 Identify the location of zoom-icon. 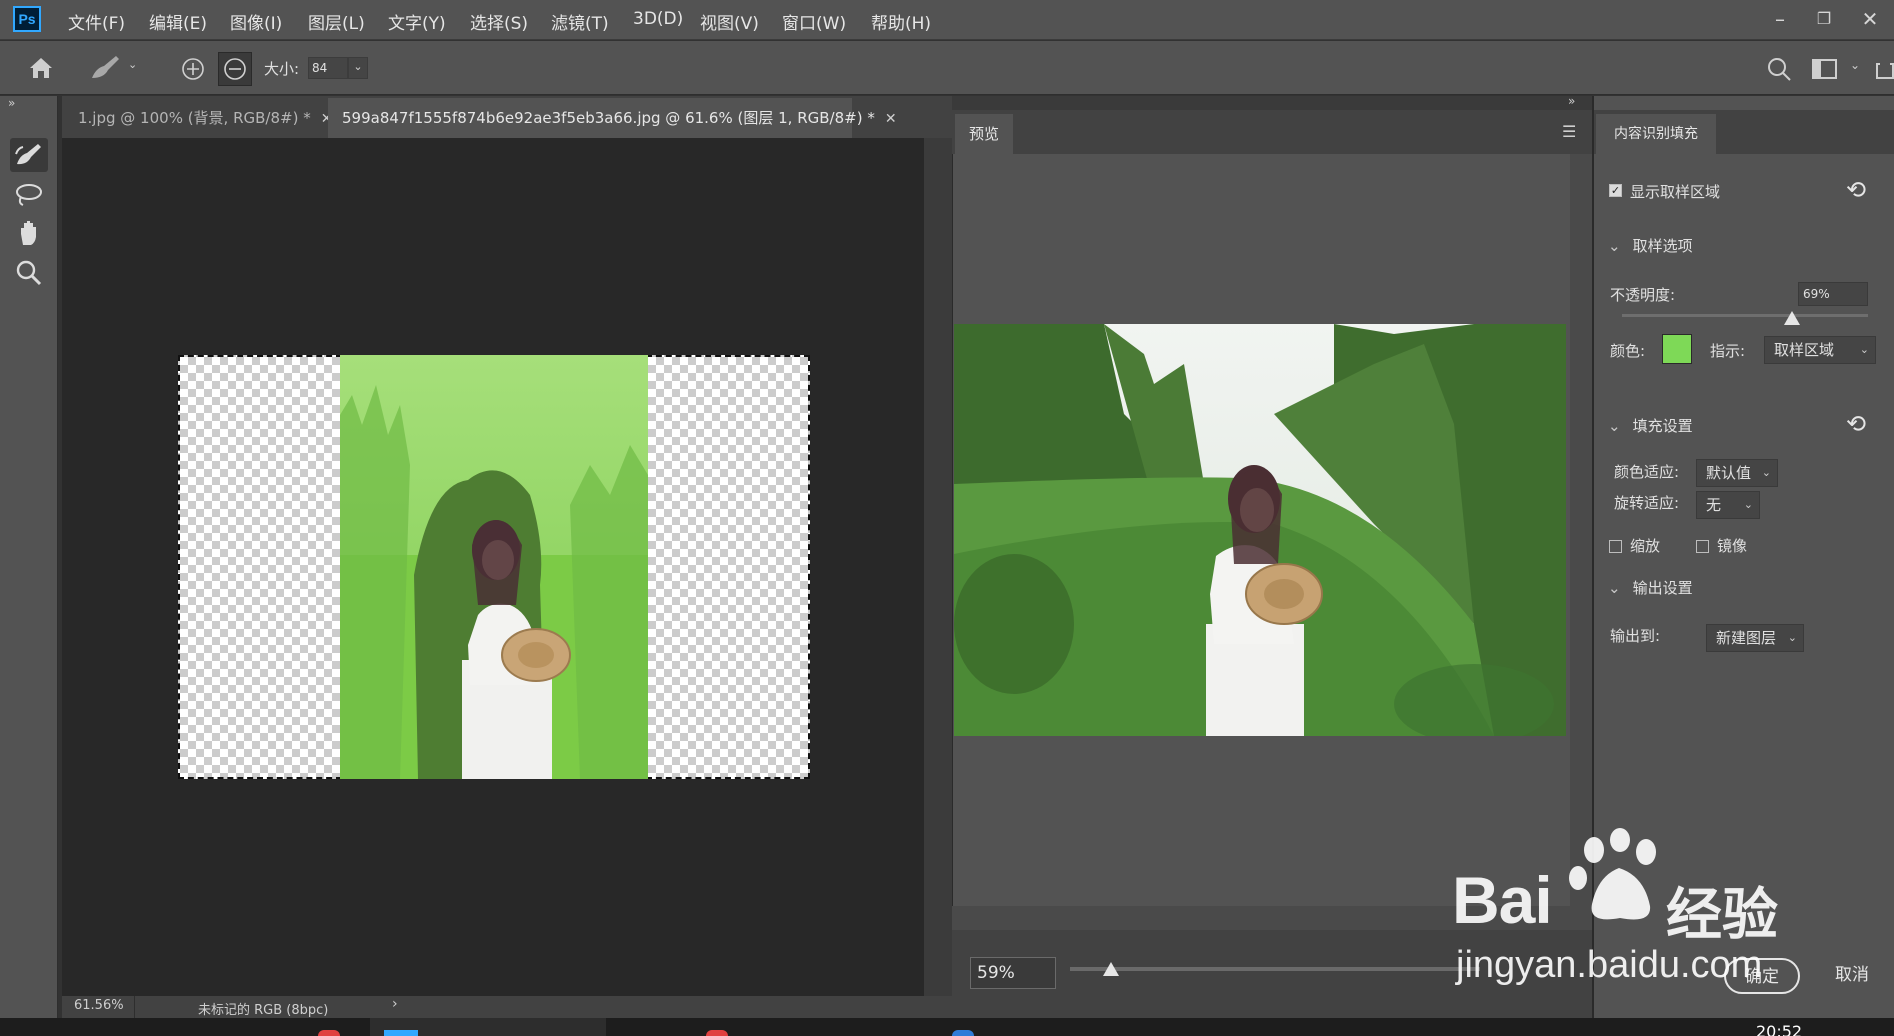
(29, 273).